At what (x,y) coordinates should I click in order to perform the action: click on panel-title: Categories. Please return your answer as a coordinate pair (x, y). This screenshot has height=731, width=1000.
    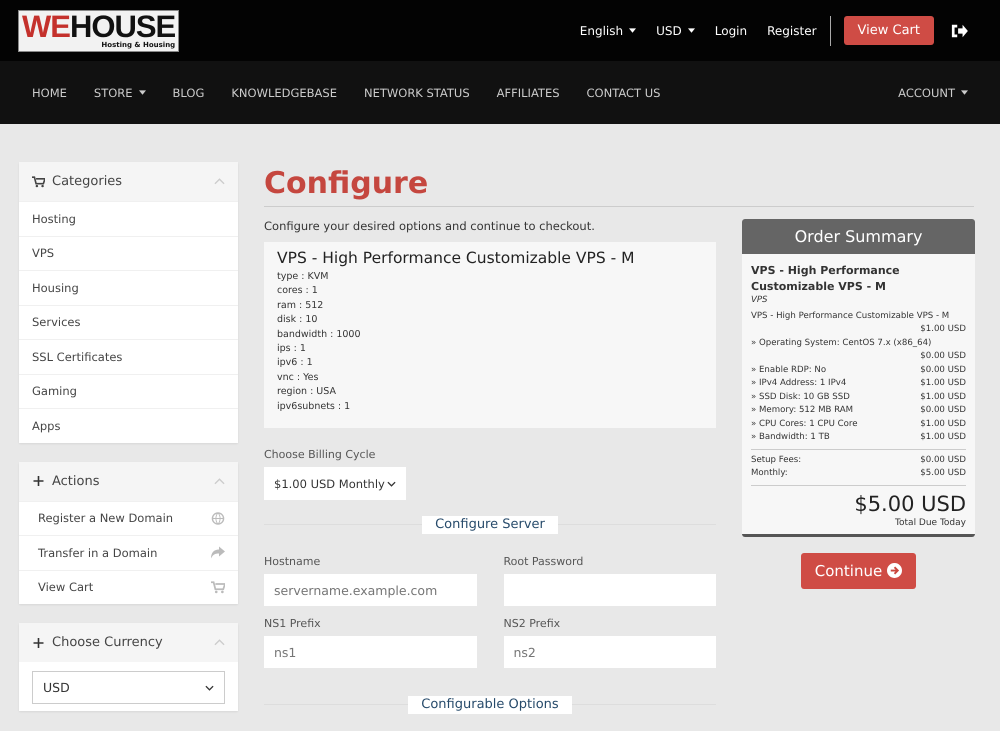
    Looking at the image, I should click on (88, 181).